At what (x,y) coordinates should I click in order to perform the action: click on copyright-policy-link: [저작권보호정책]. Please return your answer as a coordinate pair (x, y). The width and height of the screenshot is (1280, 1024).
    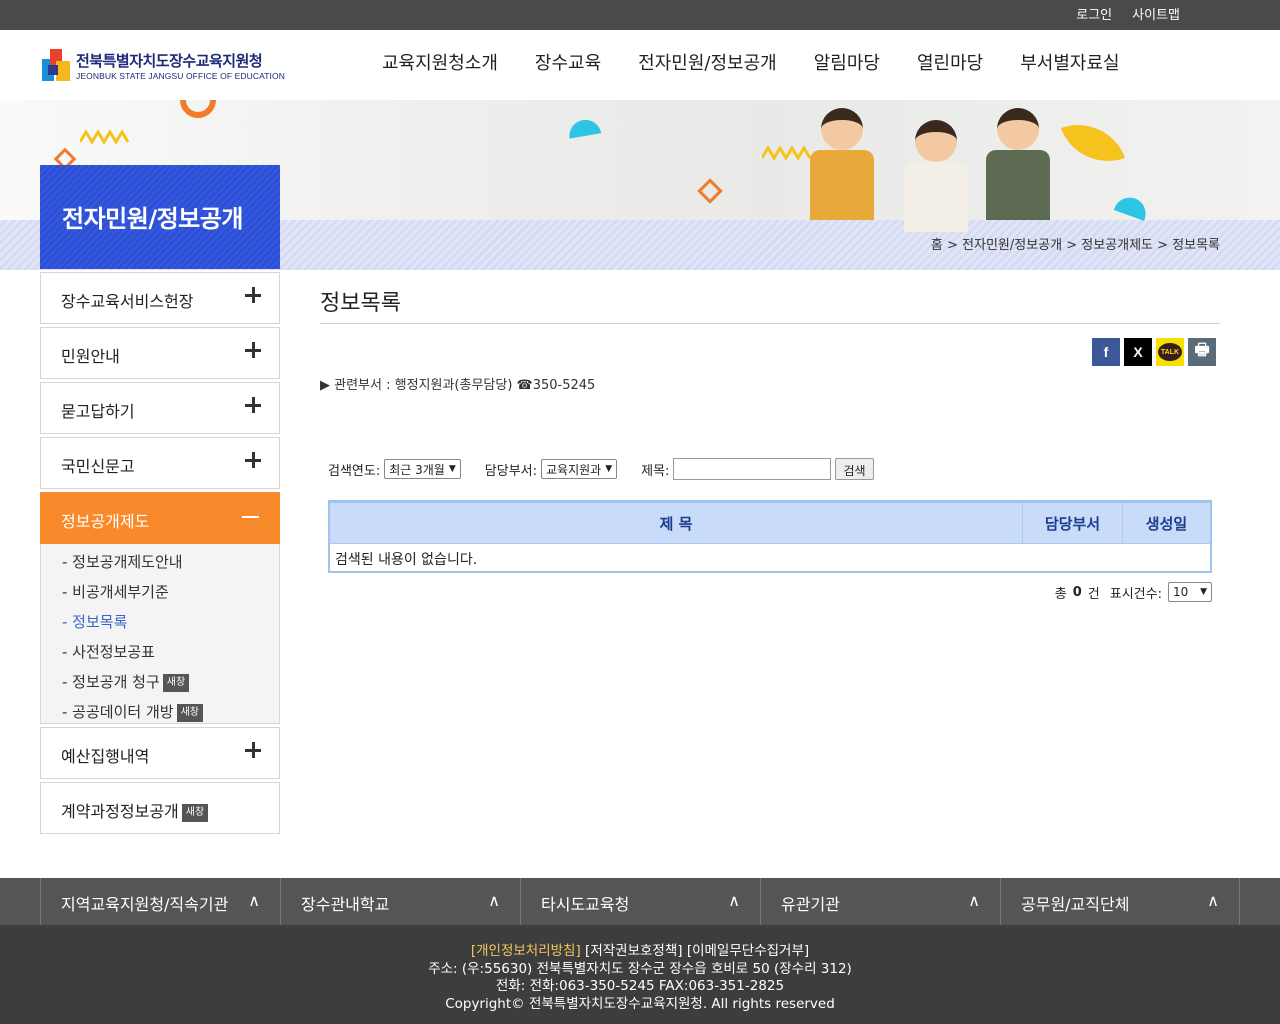
    Looking at the image, I should click on (633, 951).